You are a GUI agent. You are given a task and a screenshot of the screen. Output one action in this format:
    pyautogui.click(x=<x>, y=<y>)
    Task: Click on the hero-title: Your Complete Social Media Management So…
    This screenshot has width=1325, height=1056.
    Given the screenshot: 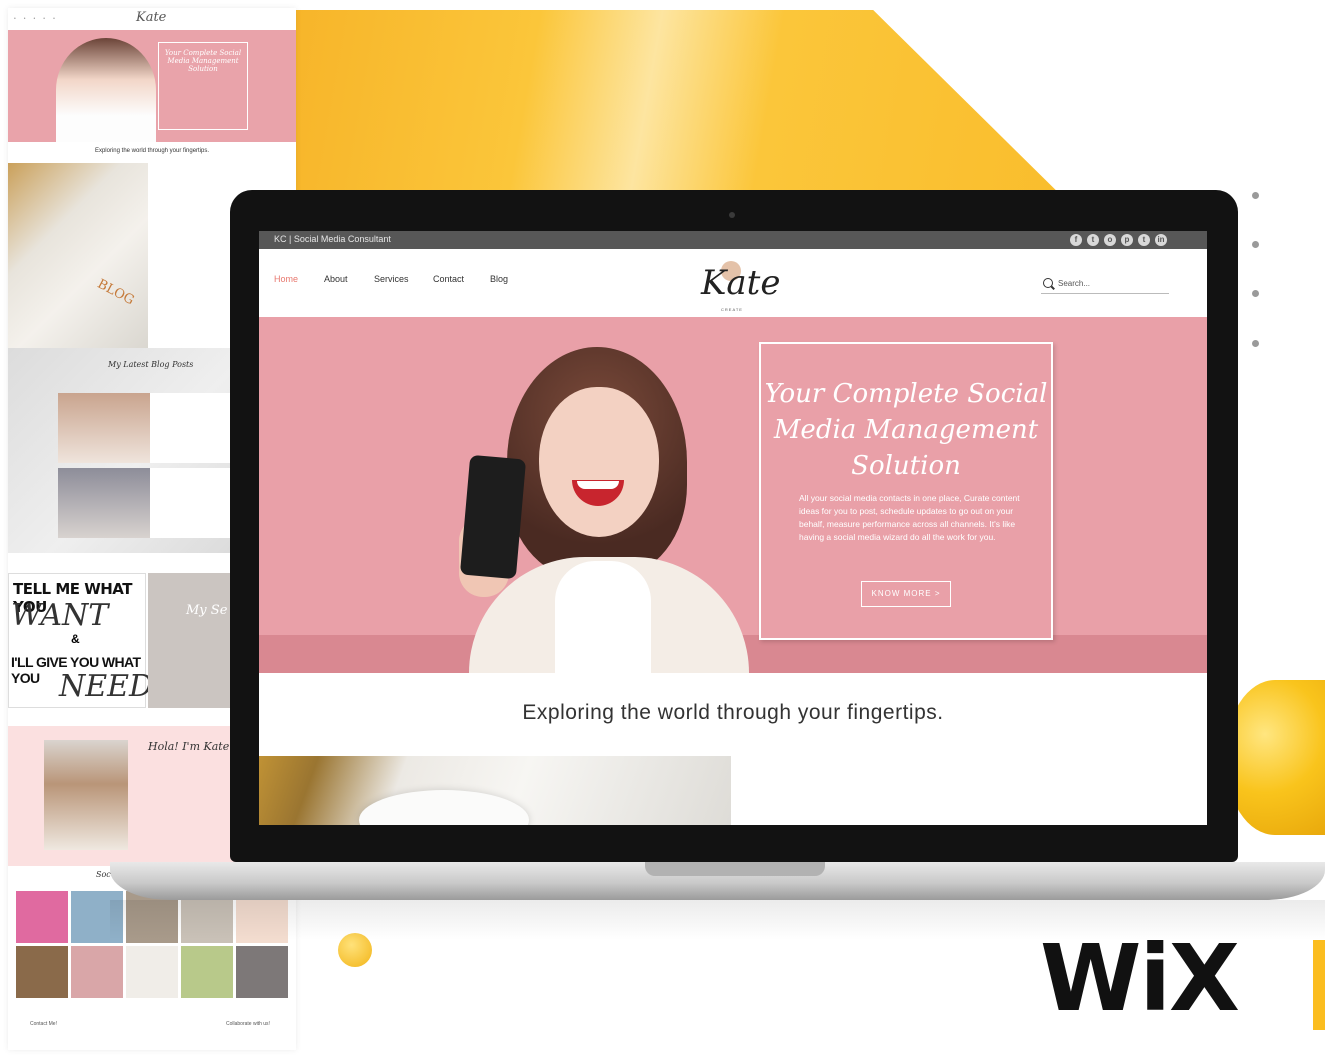 What is the action you would take?
    pyautogui.click(x=906, y=430)
    